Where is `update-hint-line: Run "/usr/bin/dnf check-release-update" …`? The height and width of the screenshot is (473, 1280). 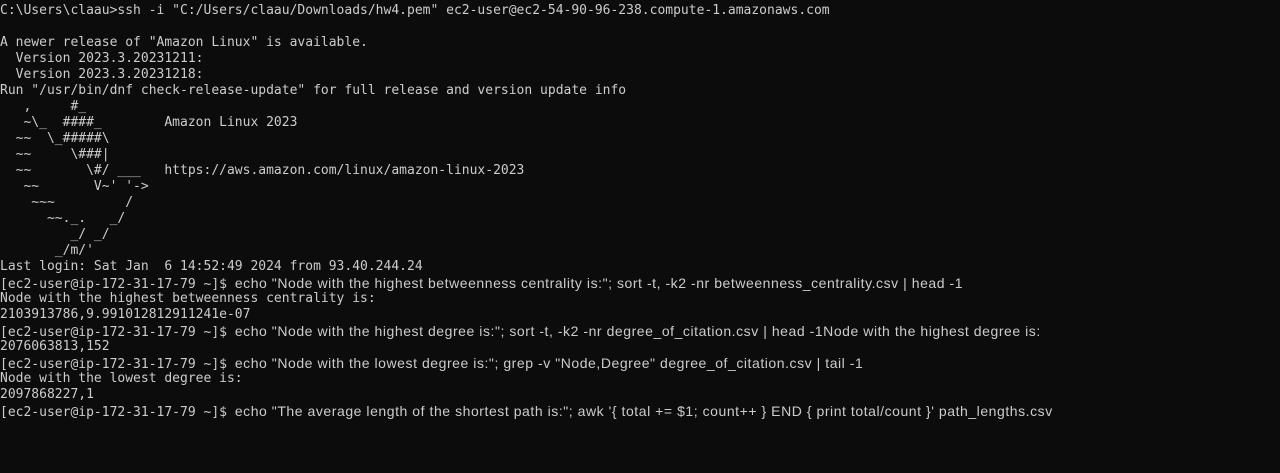
update-hint-line: Run "/usr/bin/dnf check-release-update" … is located at coordinates (313, 90).